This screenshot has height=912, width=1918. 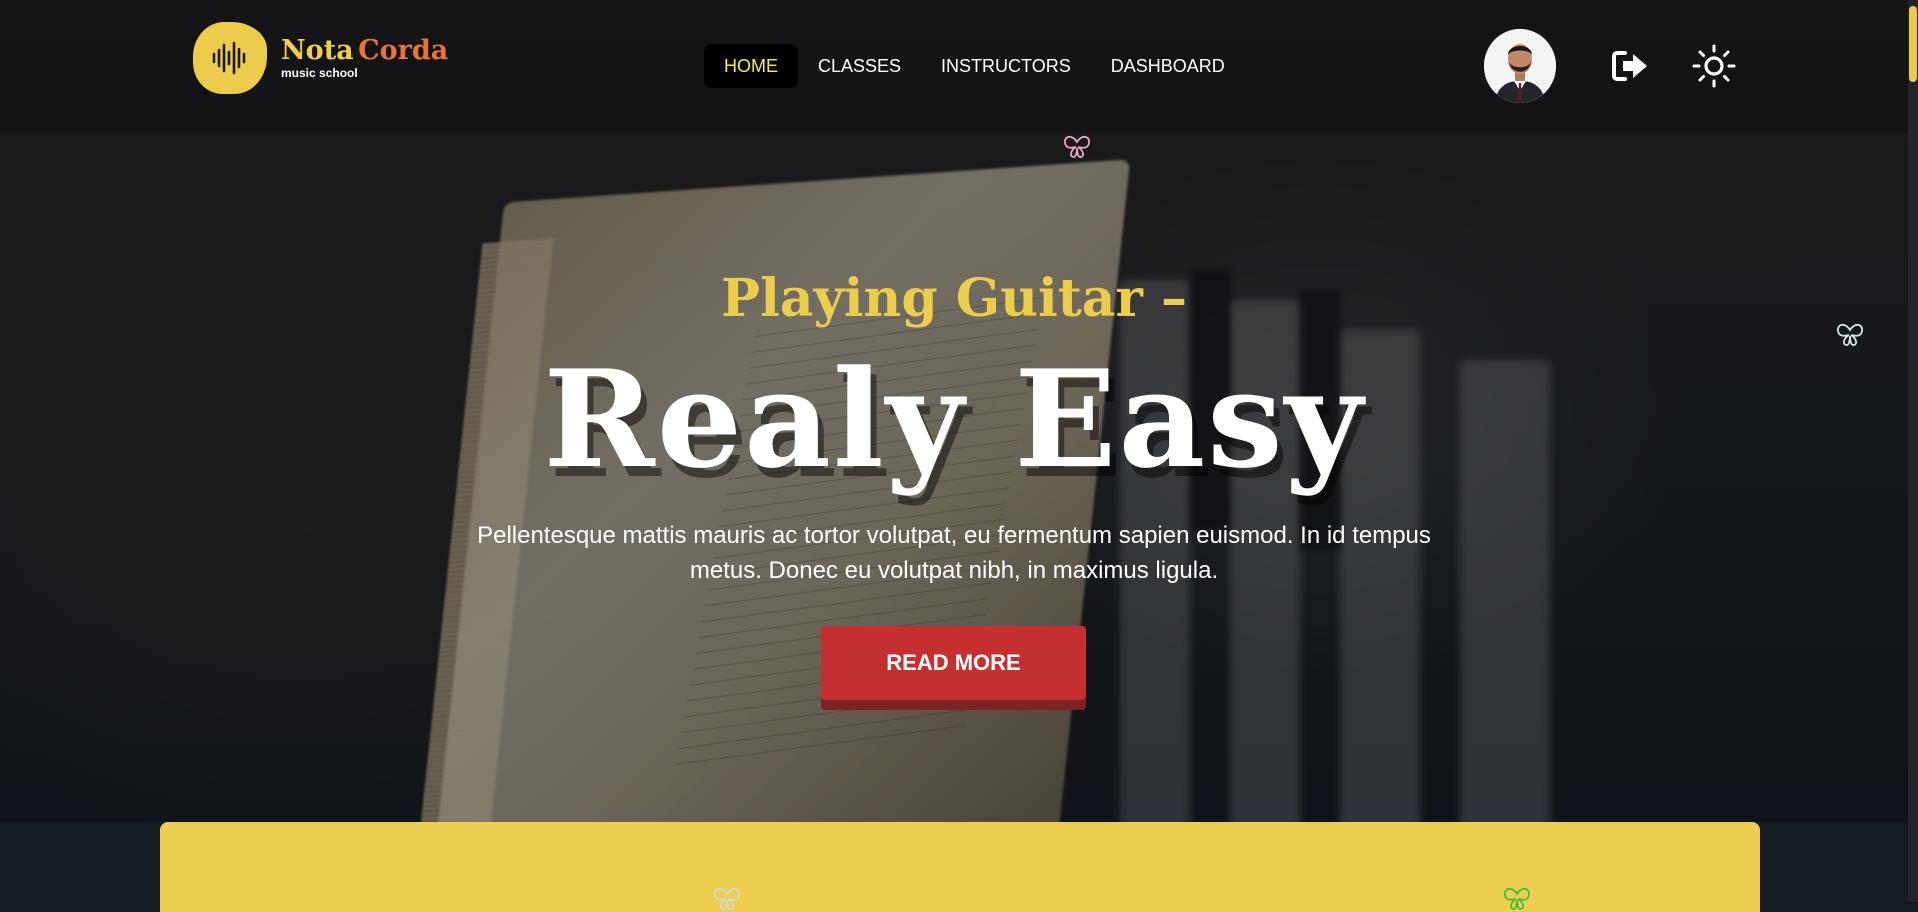 What do you see at coordinates (1006, 66) in the screenshot?
I see `nav-item-instructors: INSTRUCTORS` at bounding box center [1006, 66].